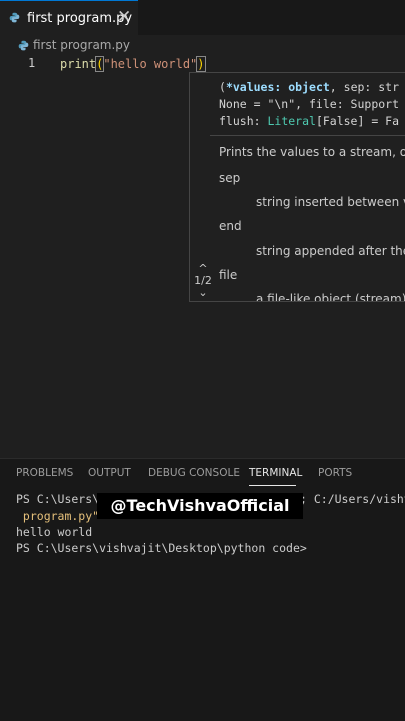  Describe the element at coordinates (205, 63) in the screenshot. I see `text-cursor` at that location.